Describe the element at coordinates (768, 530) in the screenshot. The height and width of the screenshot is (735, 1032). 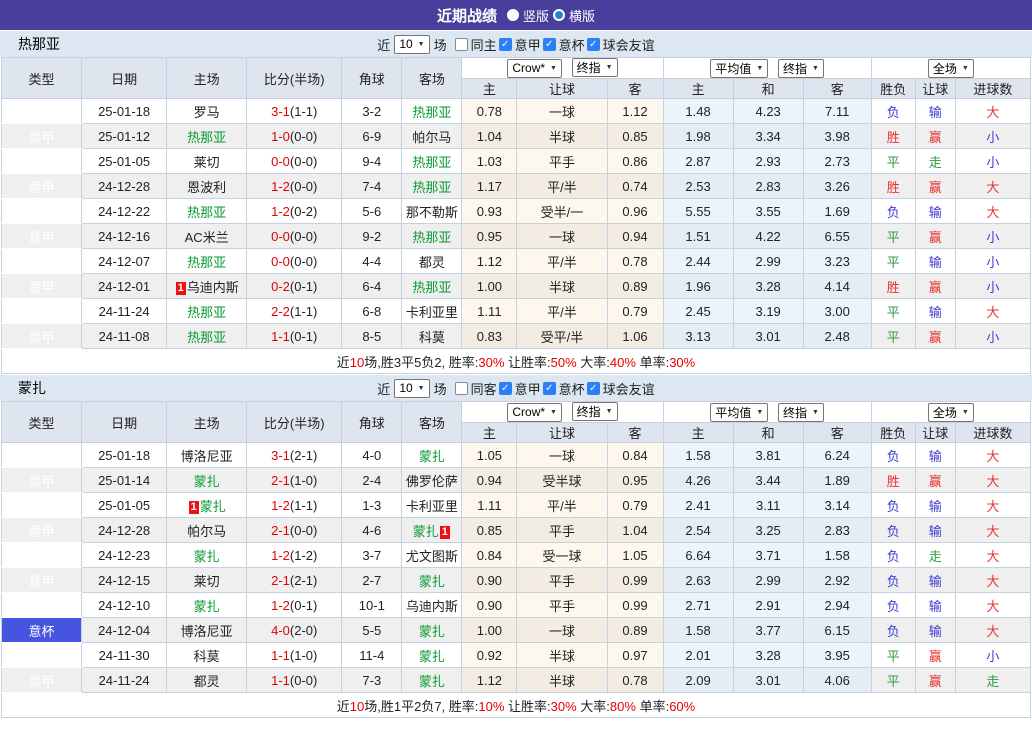
I see `avg-draw-cell: 3.25` at that location.